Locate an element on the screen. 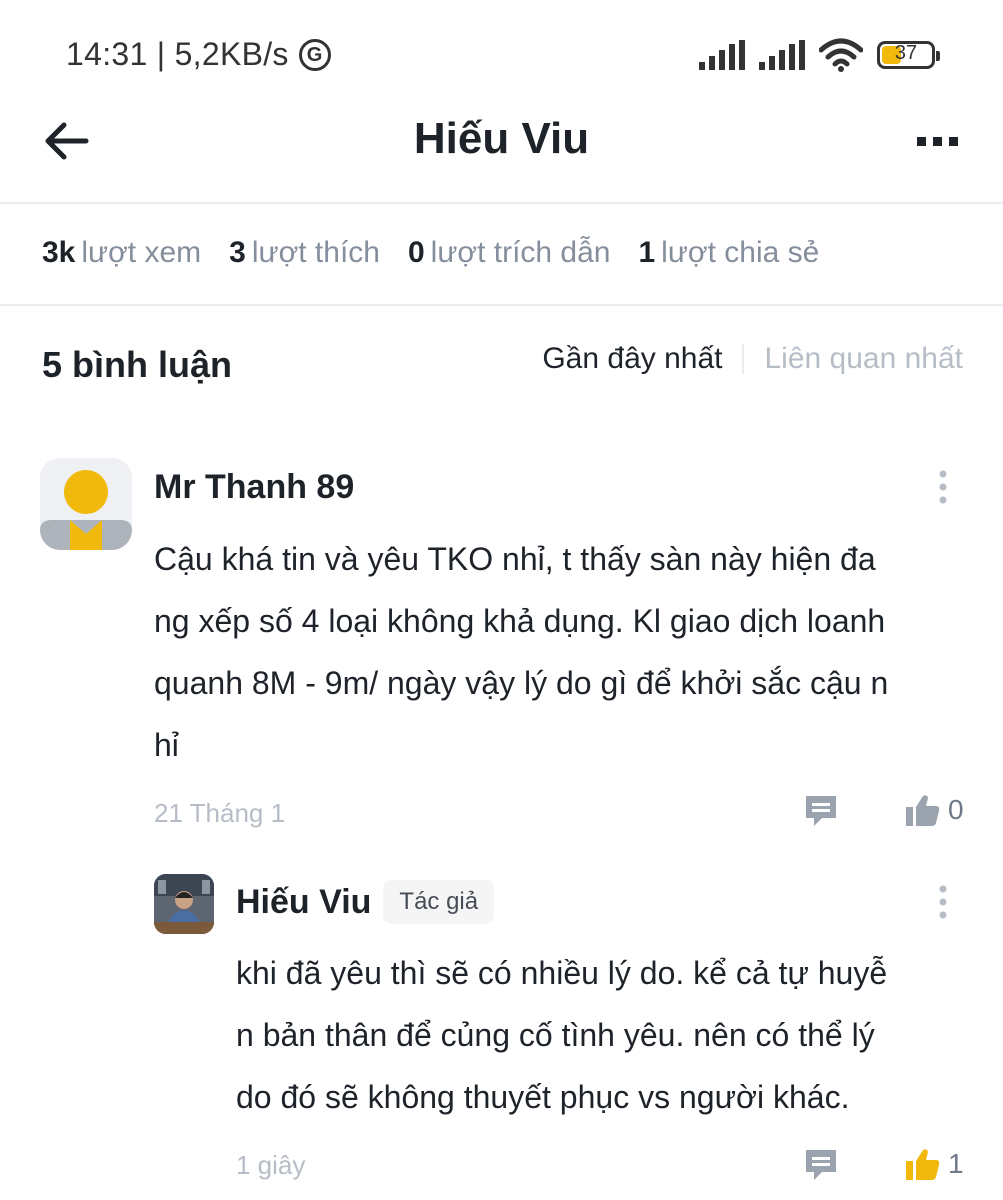 This screenshot has width=1003, height=1200. stat-quotes: 0 lượt trích dẫn is located at coordinates (509, 253).